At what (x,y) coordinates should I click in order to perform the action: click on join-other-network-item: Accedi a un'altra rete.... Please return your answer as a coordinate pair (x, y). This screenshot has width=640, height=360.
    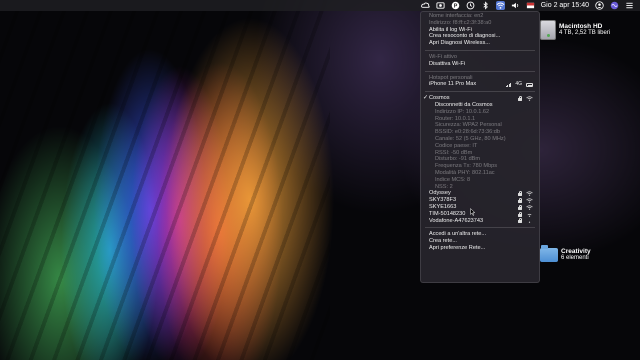
    Looking at the image, I should click on (480, 234).